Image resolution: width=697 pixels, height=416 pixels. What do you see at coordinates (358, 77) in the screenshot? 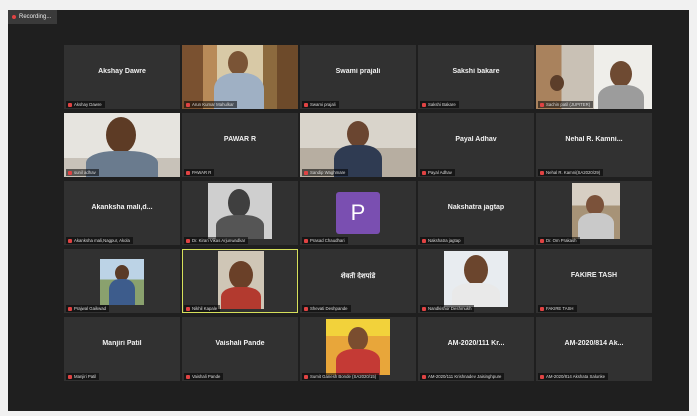
I see `participant-tile: Swami prajali Swami prajali` at bounding box center [358, 77].